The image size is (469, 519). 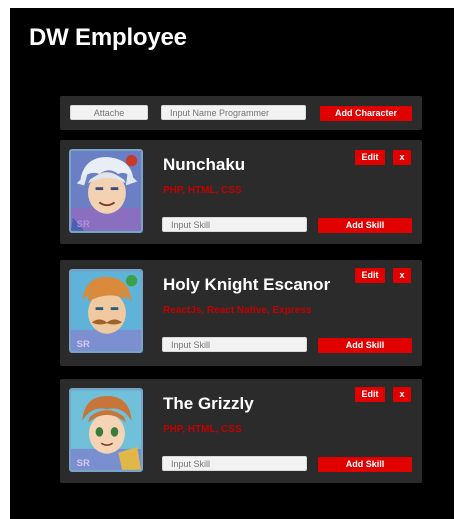 What do you see at coordinates (108, 37) in the screenshot?
I see `page-title: DW Employee` at bounding box center [108, 37].